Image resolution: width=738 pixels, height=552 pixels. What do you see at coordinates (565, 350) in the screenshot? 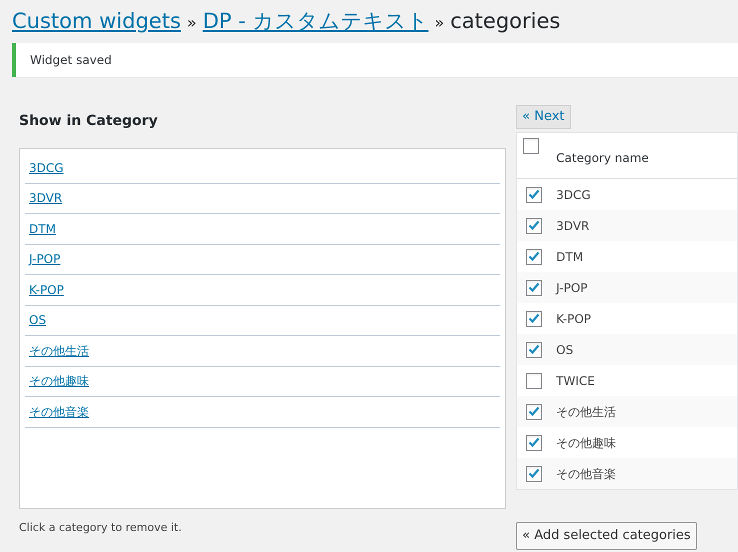
I see `category-name: OS` at bounding box center [565, 350].